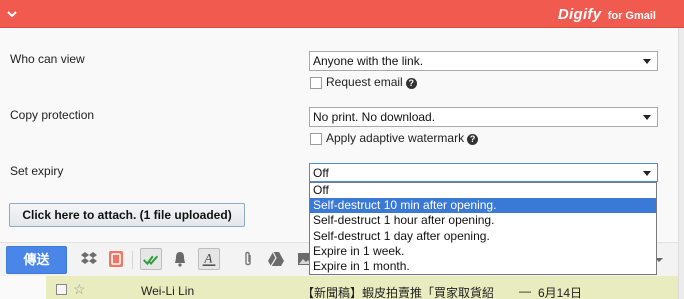 This screenshot has width=684, height=299. Describe the element at coordinates (132, 260) in the screenshot. I see `toolbar-divider` at that location.